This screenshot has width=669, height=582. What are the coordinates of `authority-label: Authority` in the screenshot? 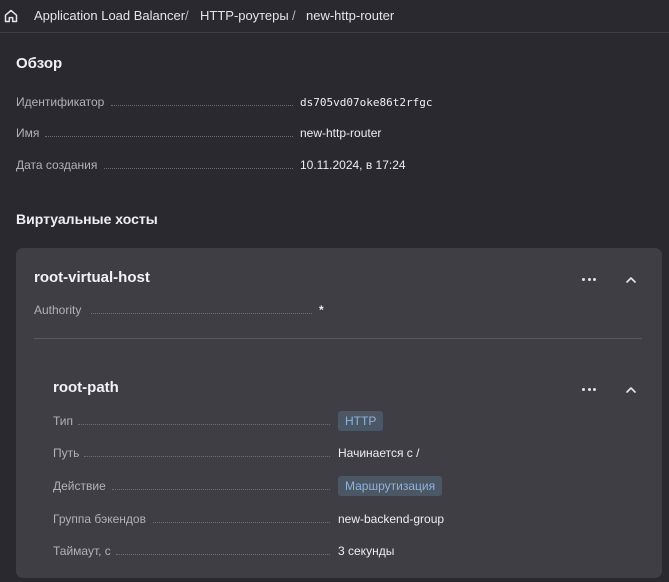 It's located at (58, 310).